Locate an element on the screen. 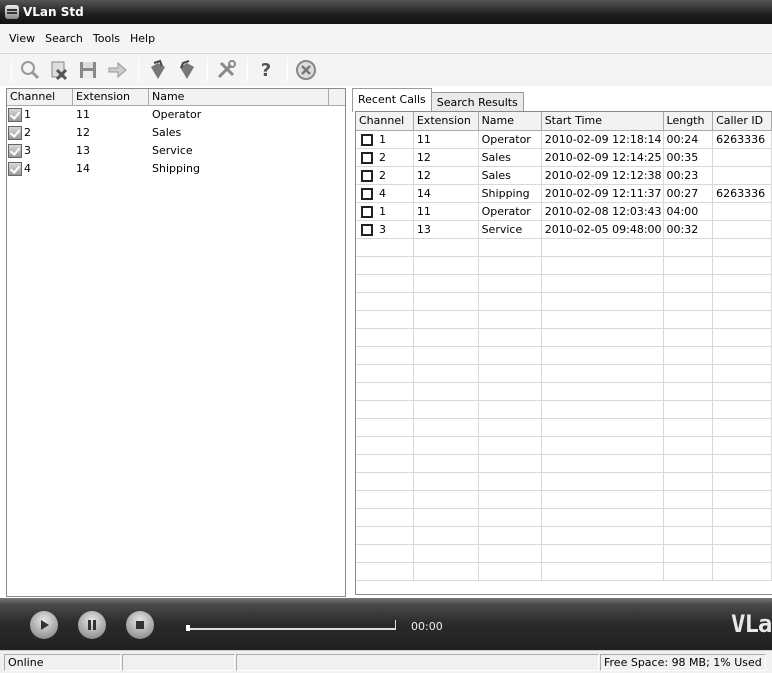 The image size is (772, 673). help-icon: ? is located at coordinates (266, 70).